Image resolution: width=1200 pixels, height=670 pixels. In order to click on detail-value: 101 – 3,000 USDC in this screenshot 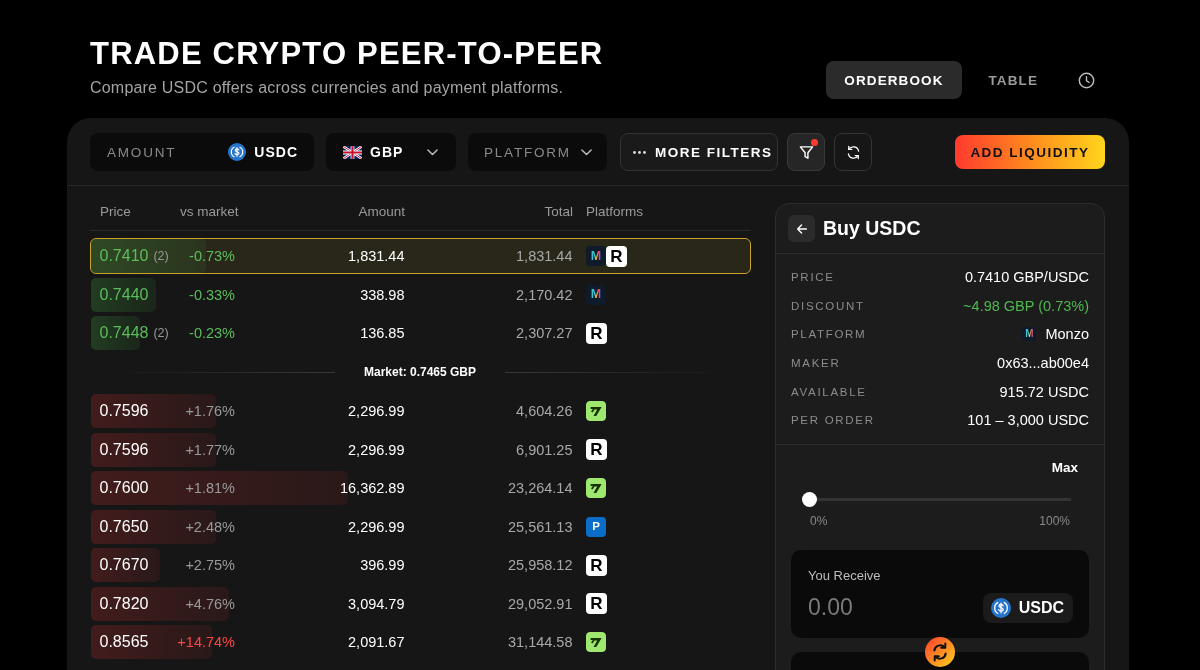, I will do `click(1028, 420)`.